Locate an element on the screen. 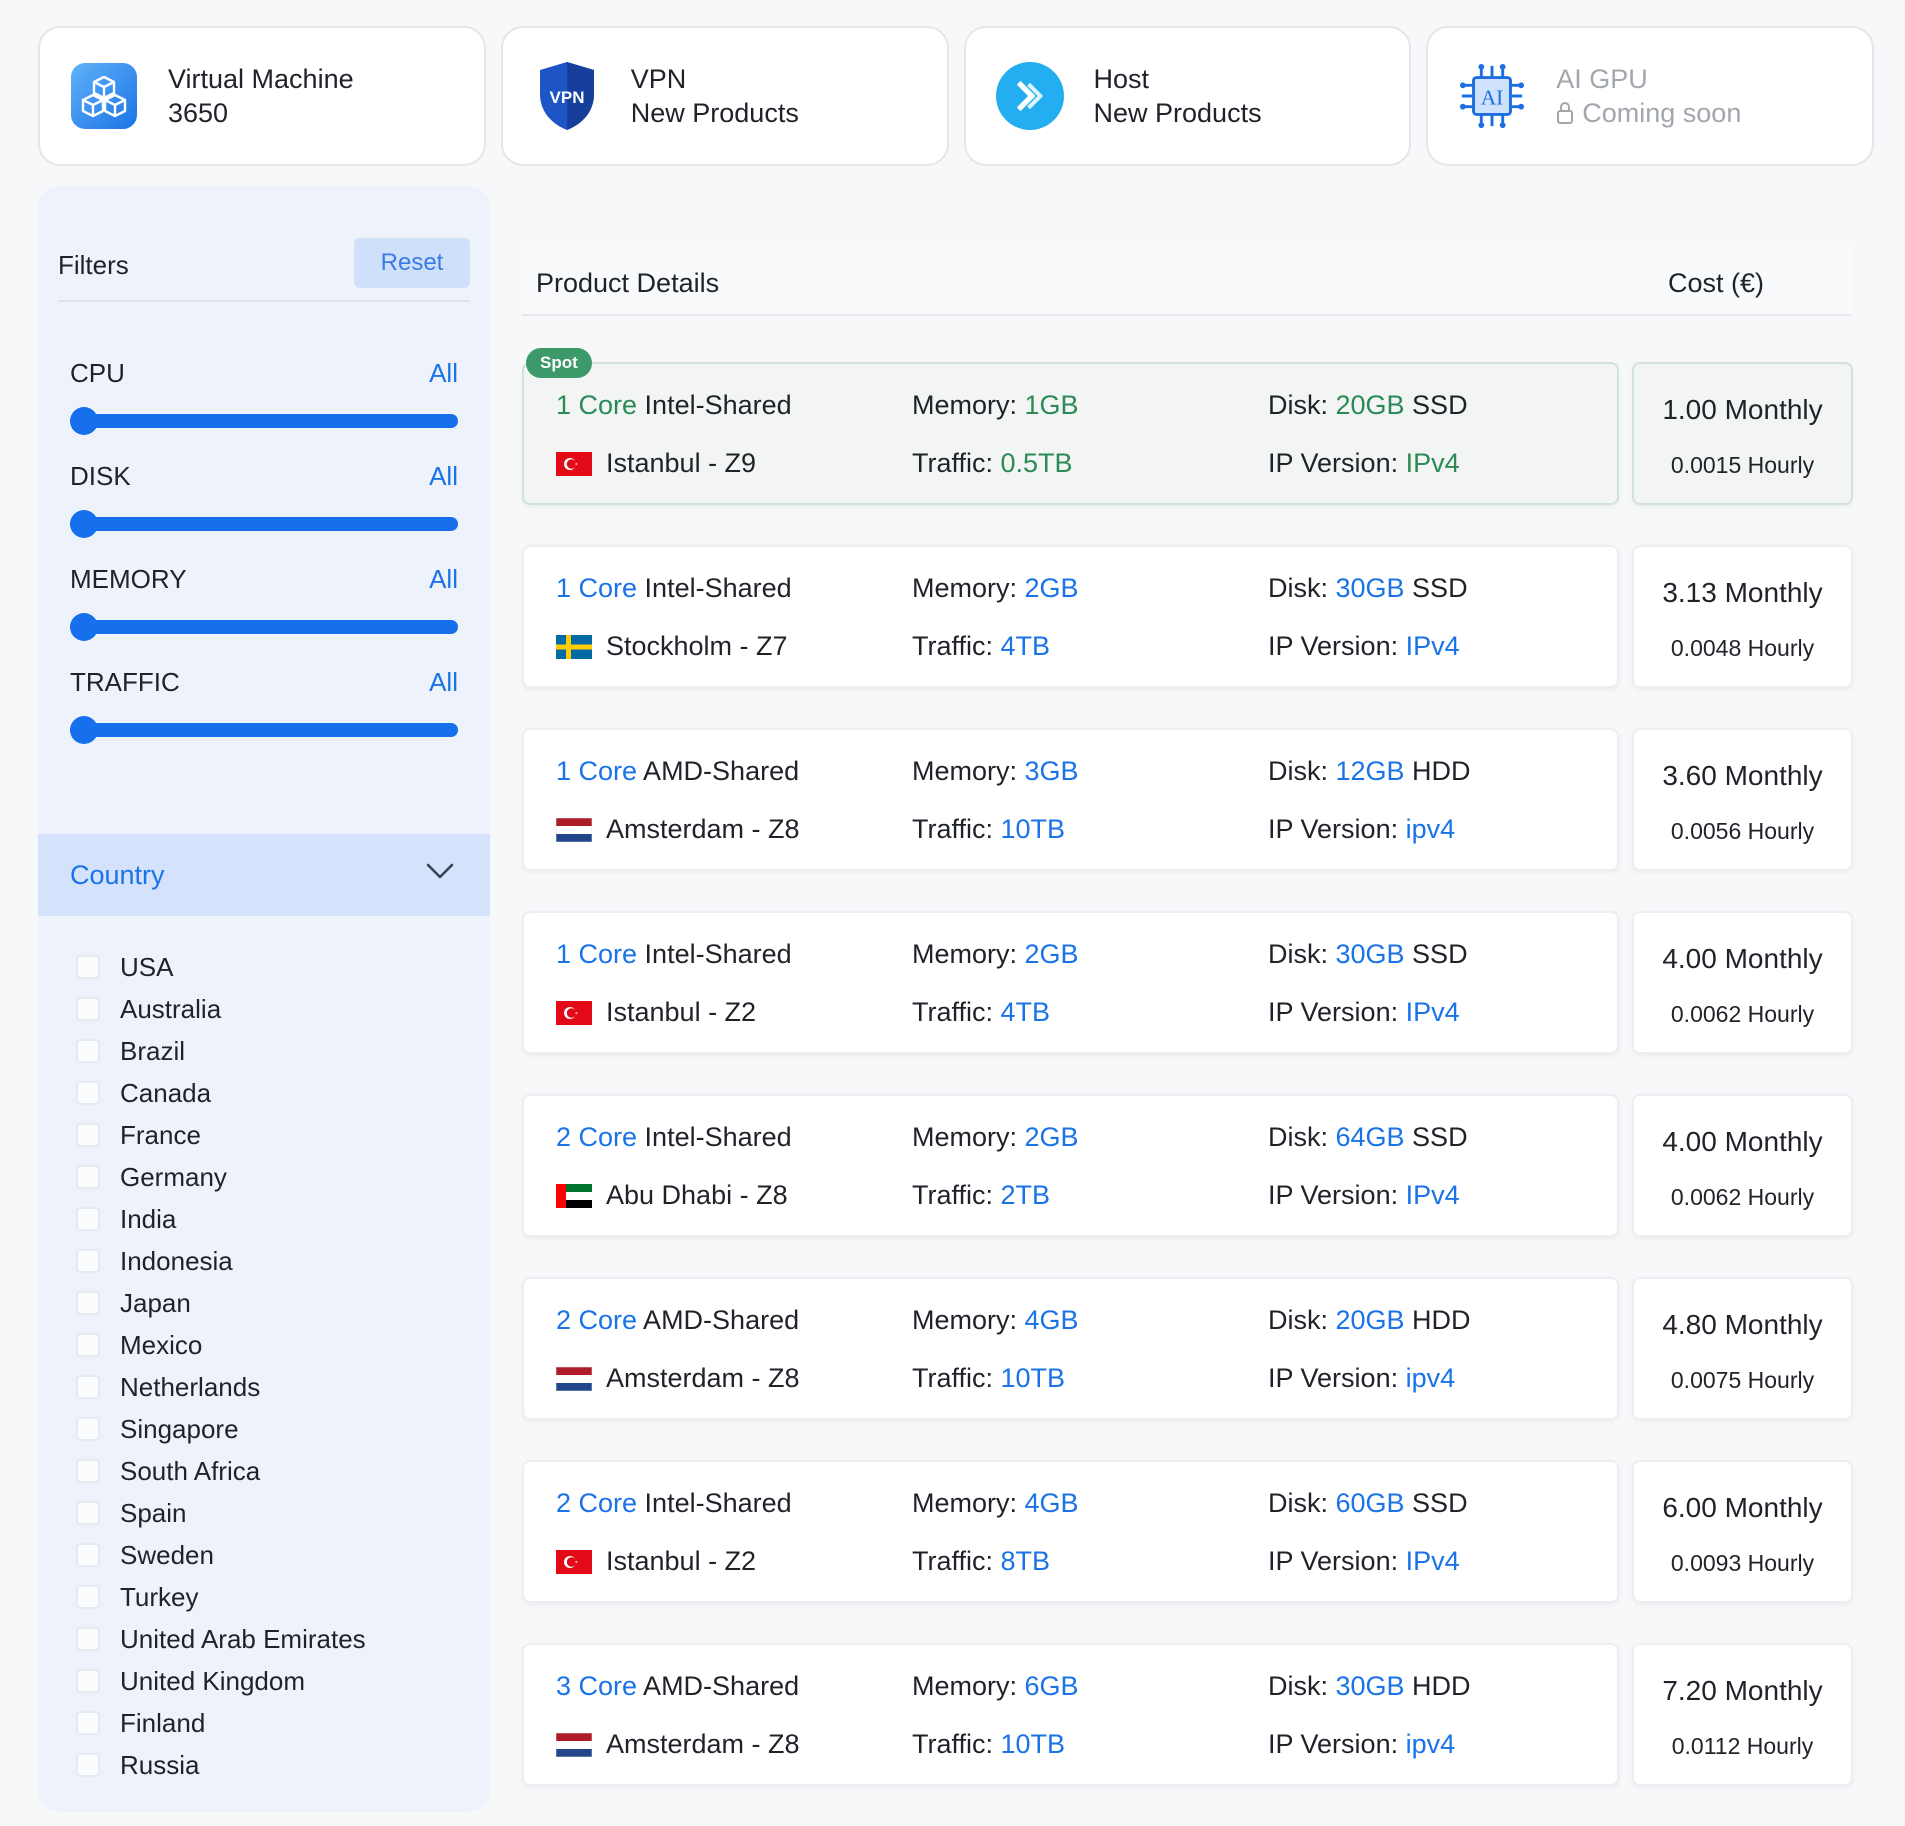 The height and width of the screenshot is (1826, 1905). memory-value: 2GB is located at coordinates (1052, 588).